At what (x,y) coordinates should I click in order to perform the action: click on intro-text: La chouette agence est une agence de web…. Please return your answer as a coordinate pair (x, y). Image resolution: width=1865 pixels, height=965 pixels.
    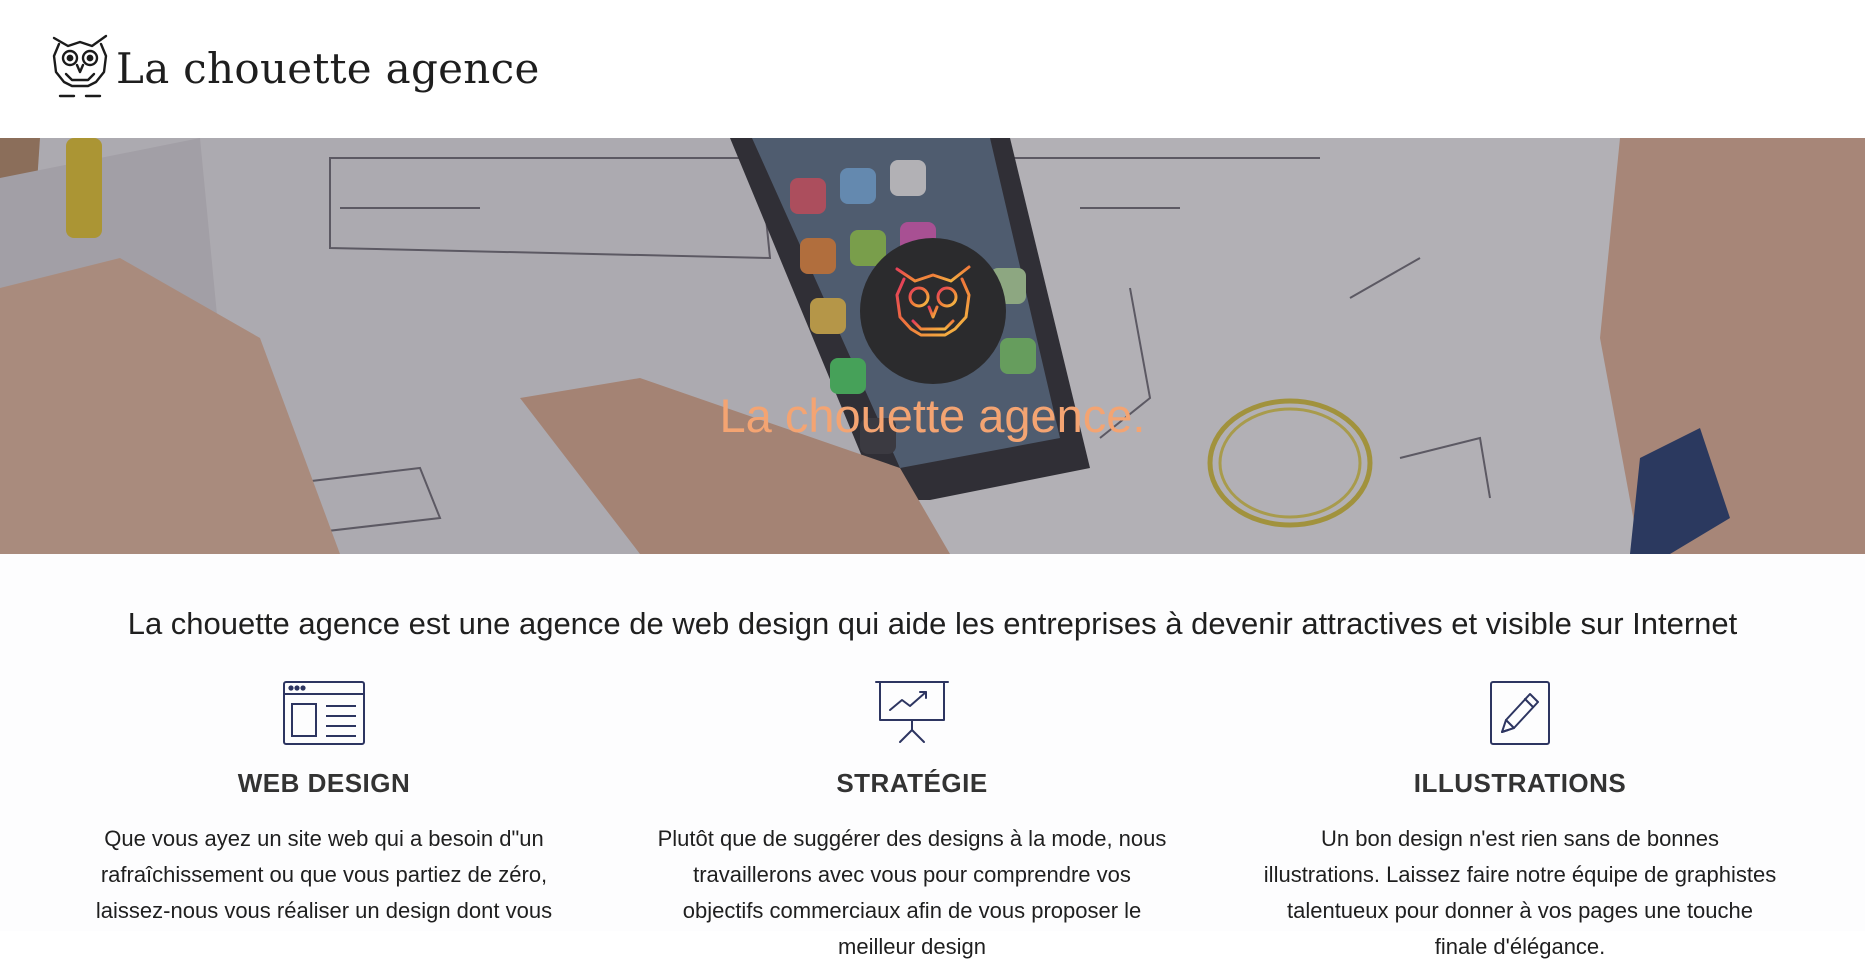
    Looking at the image, I should click on (932, 623).